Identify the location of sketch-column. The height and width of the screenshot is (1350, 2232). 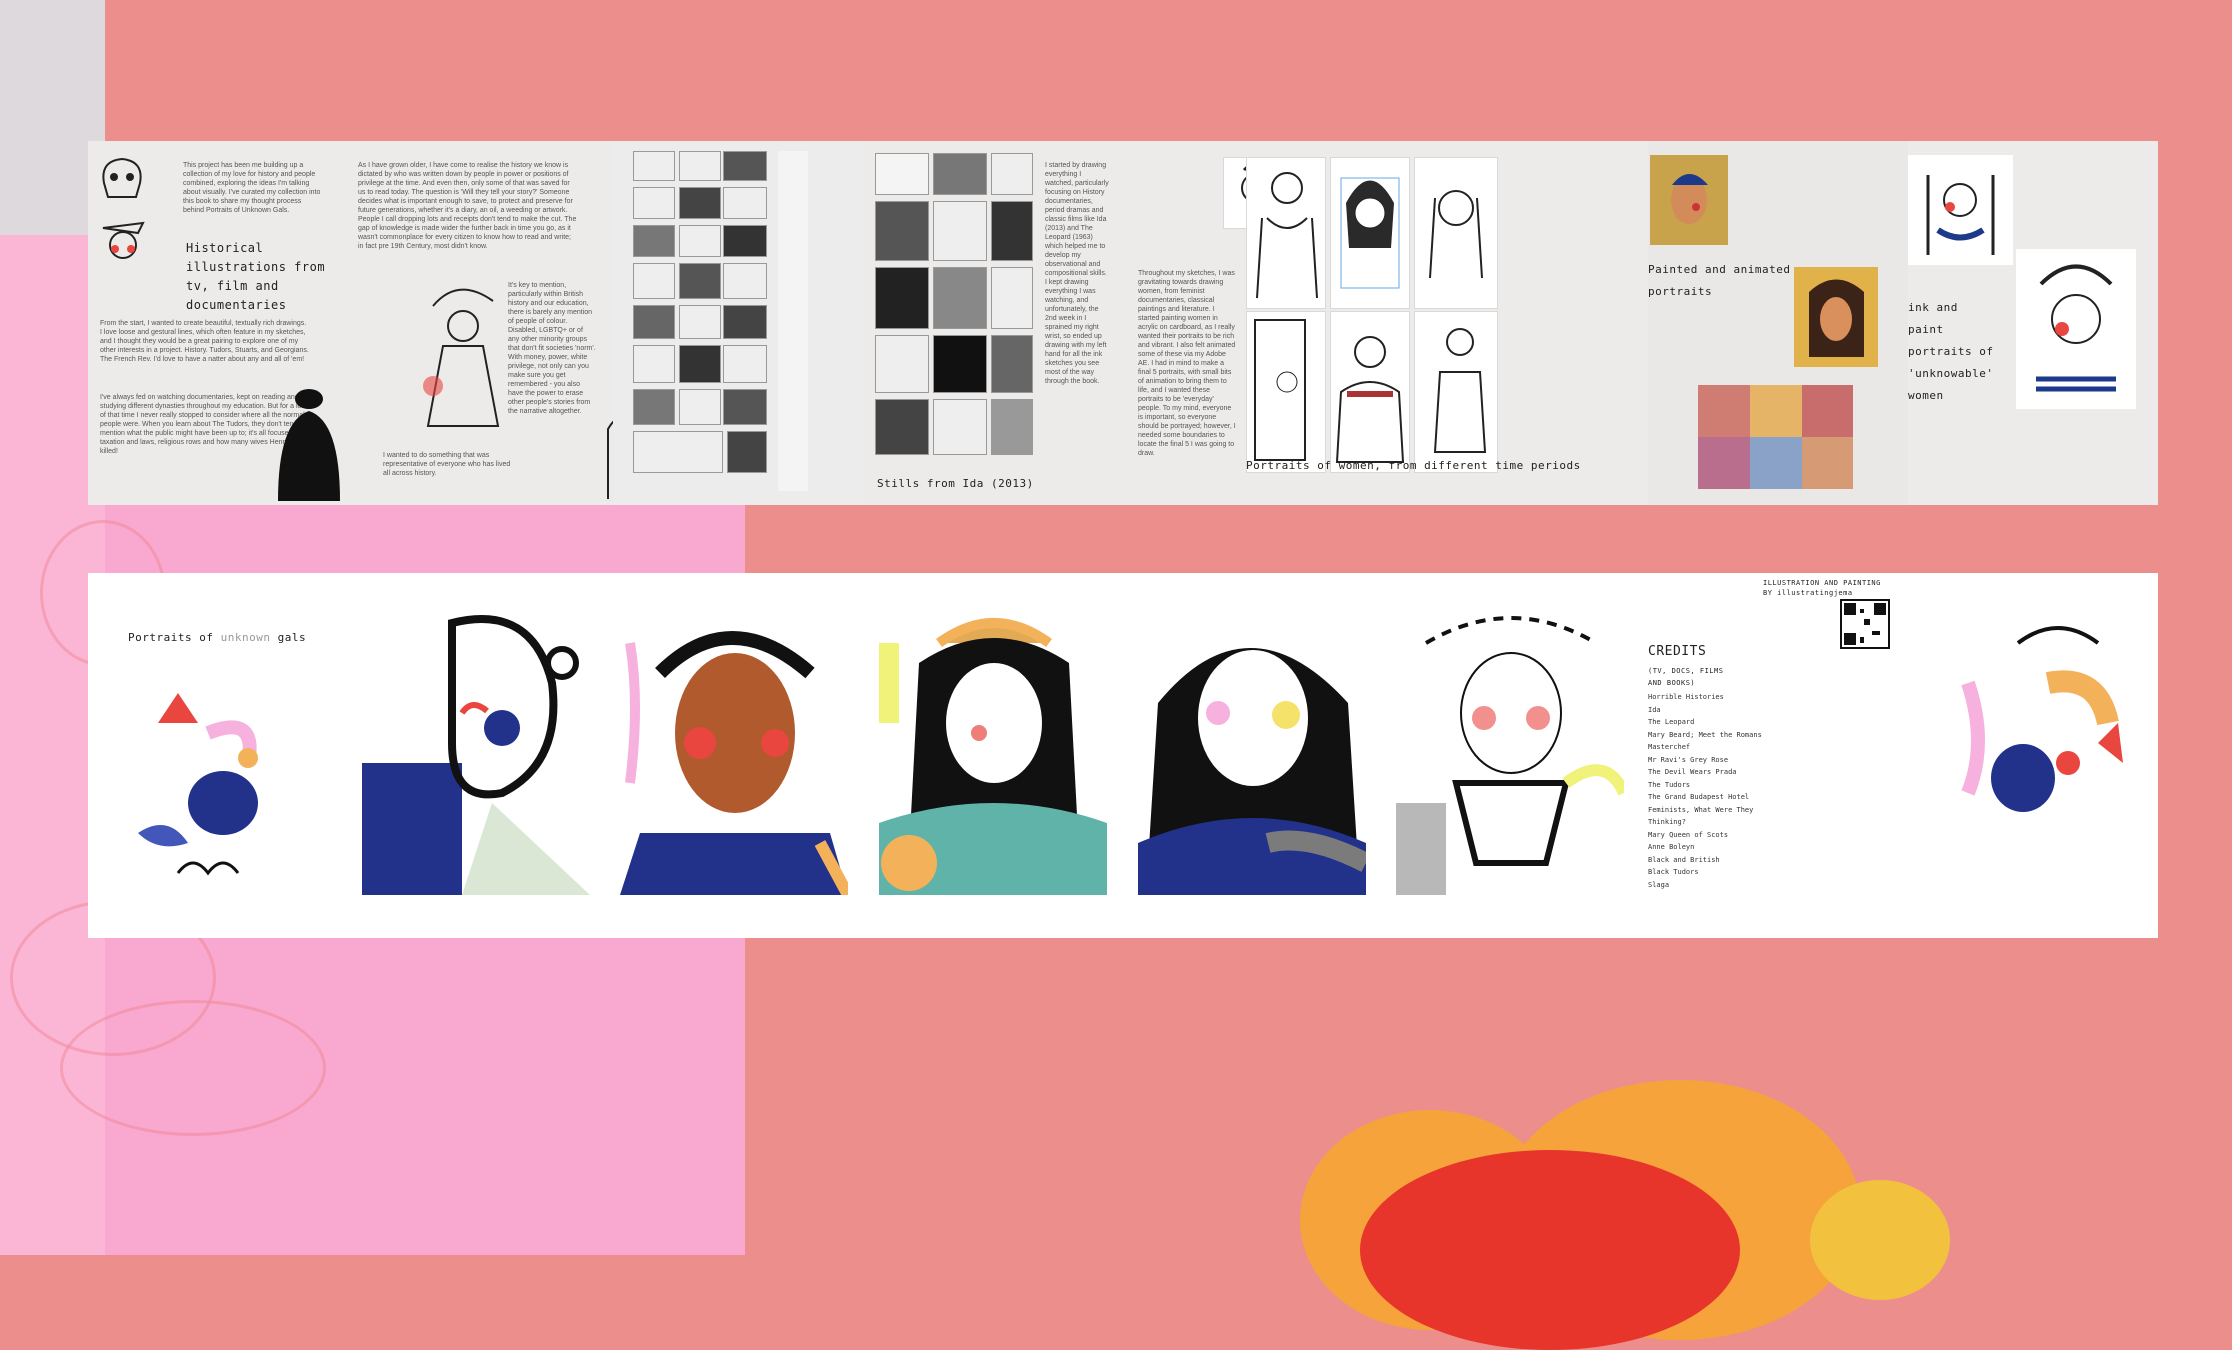
(793, 321).